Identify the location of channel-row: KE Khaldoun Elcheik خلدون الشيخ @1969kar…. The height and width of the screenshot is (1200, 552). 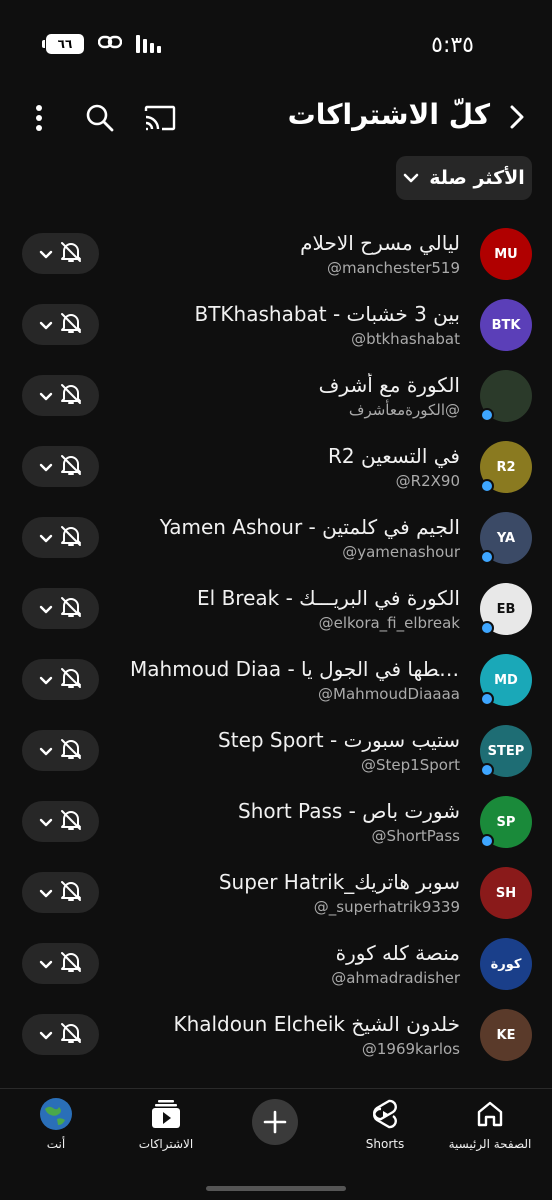
(276, 1037).